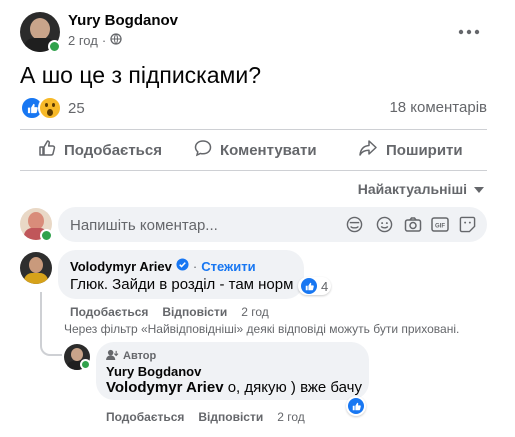  What do you see at coordinates (438, 107) in the screenshot?
I see `comments-count: 18 коментарів` at bounding box center [438, 107].